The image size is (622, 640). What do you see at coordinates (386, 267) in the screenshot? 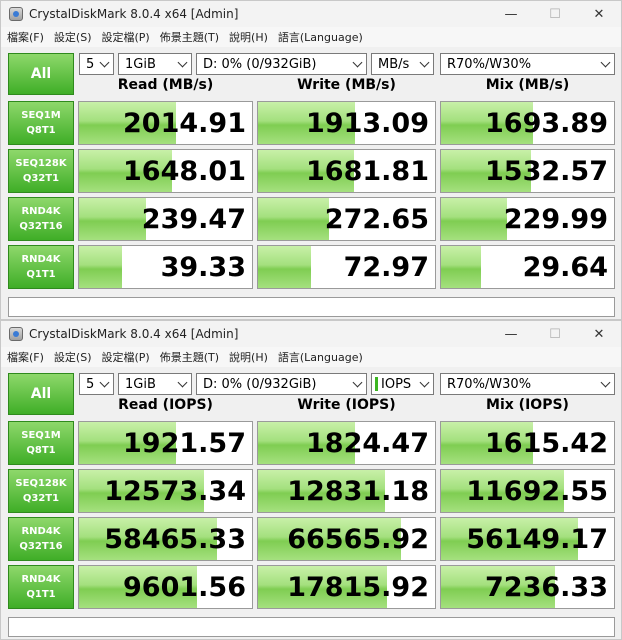
I see `result-value: 72.97` at bounding box center [386, 267].